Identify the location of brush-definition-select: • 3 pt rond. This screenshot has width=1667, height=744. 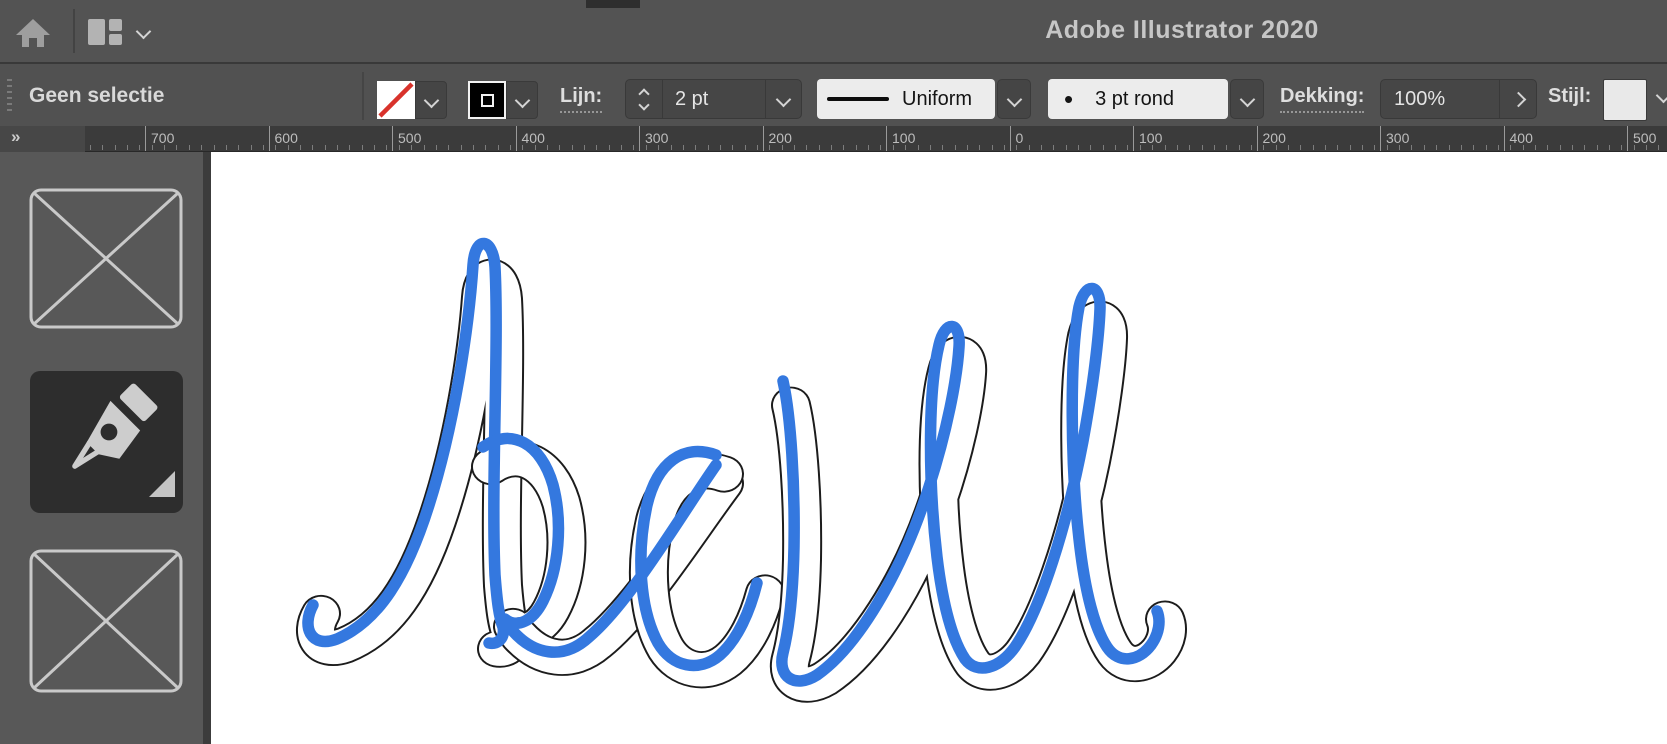
(1138, 99).